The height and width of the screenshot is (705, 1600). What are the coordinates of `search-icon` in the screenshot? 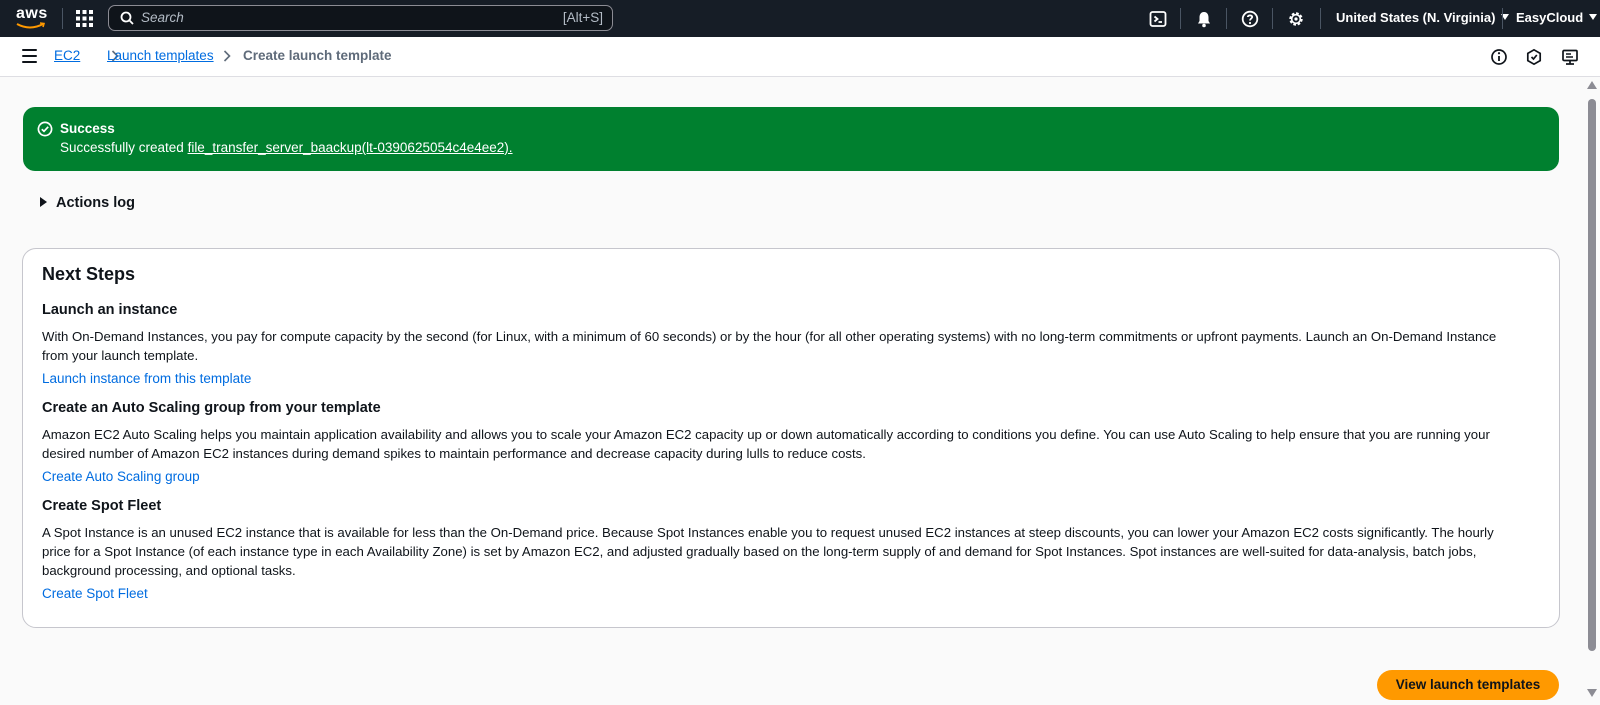 It's located at (127, 18).